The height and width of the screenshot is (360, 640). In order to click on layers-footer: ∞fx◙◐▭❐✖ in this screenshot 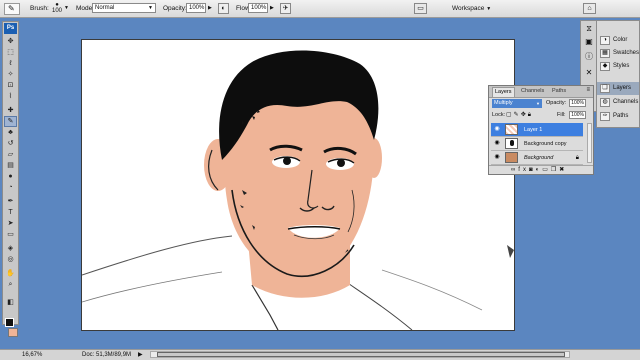, I will do `click(541, 169)`.